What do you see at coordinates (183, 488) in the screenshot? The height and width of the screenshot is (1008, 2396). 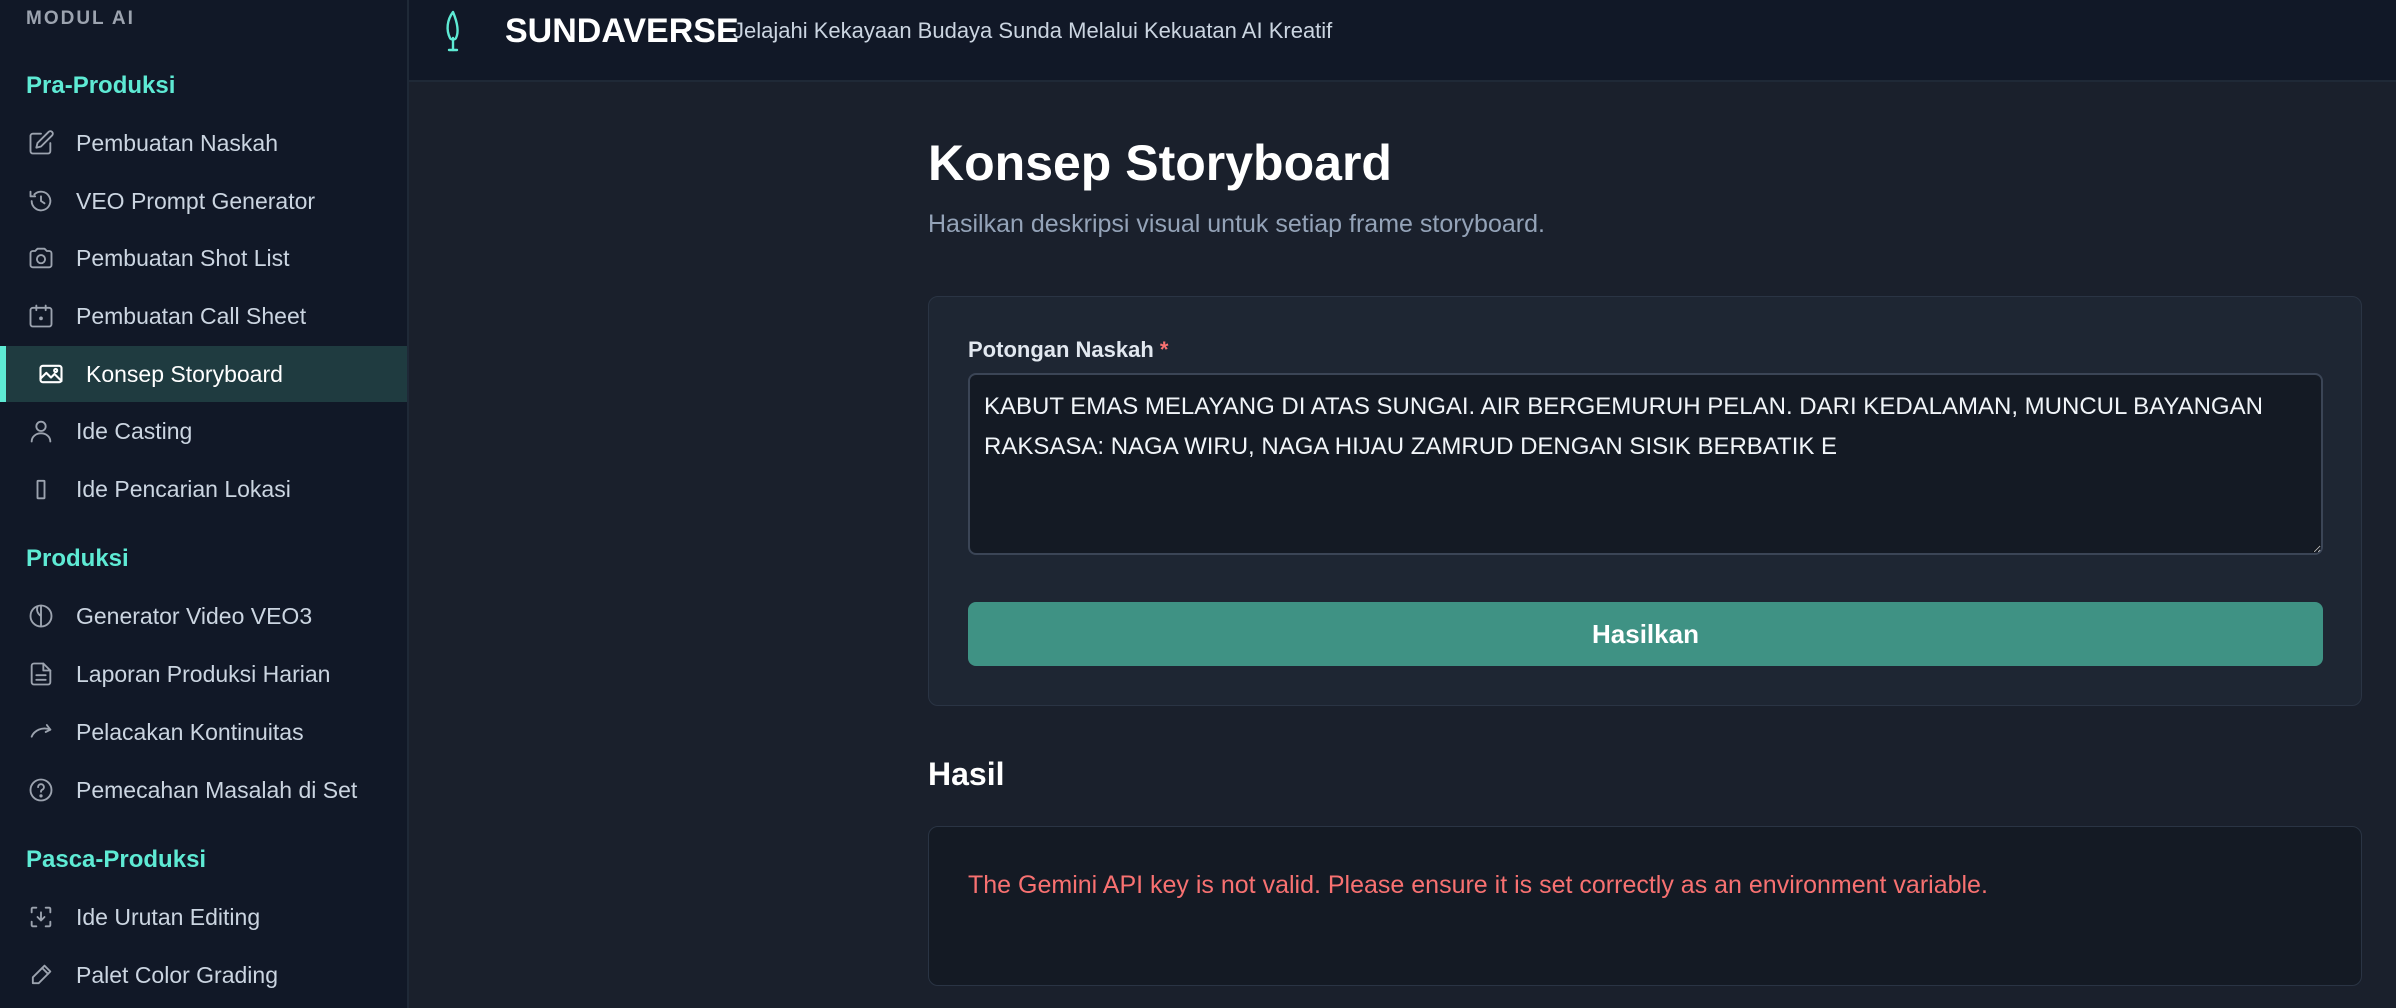 I see `sidebar-item-label: Ide Pencarian Lokasi` at bounding box center [183, 488].